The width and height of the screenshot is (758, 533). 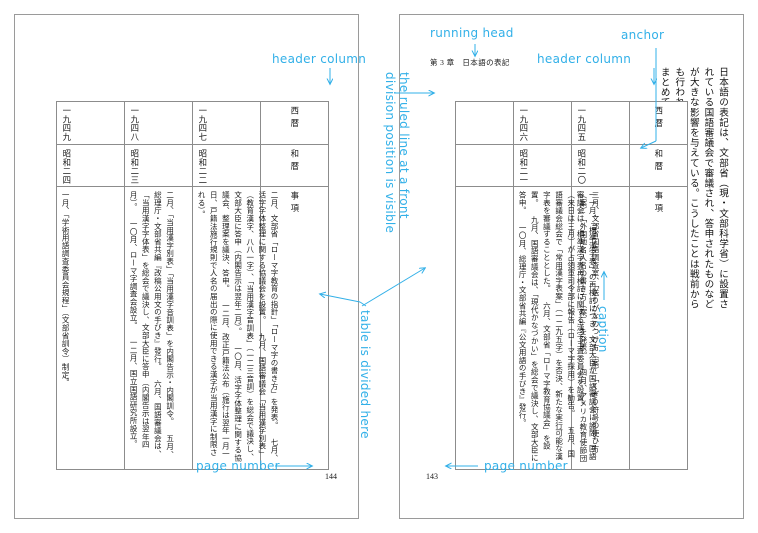 What do you see at coordinates (331, 476) in the screenshot?
I see `page-number-left: 144` at bounding box center [331, 476].